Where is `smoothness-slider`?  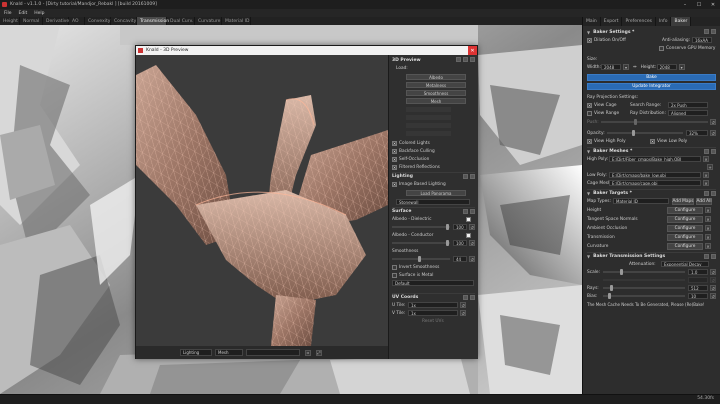 smoothness-slider is located at coordinates (421, 259).